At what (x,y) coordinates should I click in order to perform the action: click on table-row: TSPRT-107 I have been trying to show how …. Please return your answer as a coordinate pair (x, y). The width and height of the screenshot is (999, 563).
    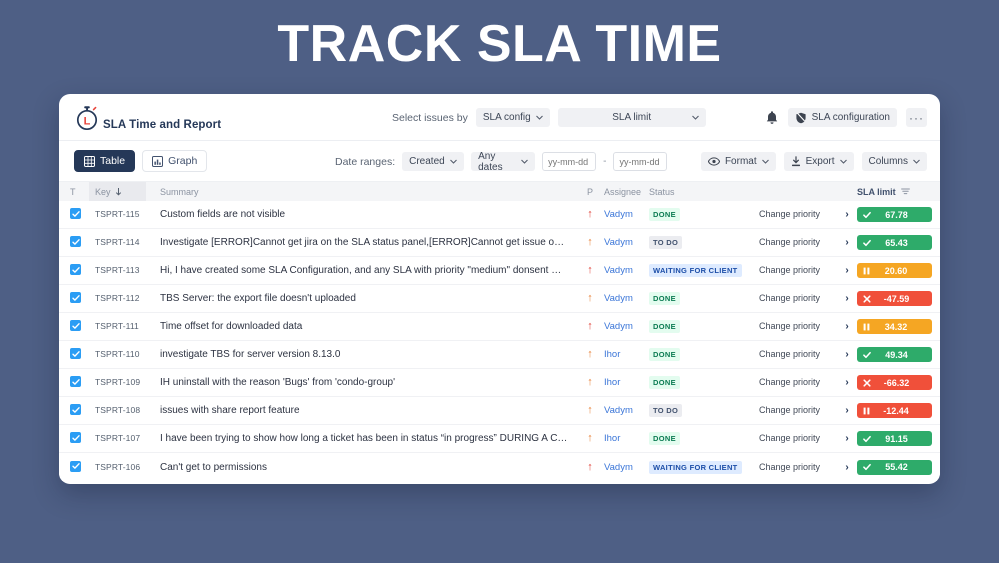
    Looking at the image, I should click on (499, 439).